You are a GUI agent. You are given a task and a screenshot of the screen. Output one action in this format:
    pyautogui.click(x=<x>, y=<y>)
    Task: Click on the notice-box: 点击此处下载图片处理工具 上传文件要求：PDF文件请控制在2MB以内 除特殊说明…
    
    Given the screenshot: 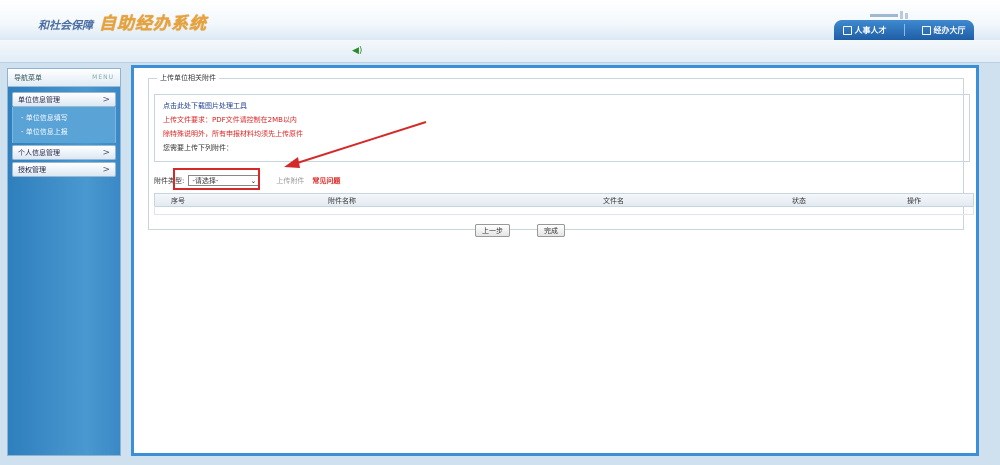 What is the action you would take?
    pyautogui.click(x=562, y=128)
    